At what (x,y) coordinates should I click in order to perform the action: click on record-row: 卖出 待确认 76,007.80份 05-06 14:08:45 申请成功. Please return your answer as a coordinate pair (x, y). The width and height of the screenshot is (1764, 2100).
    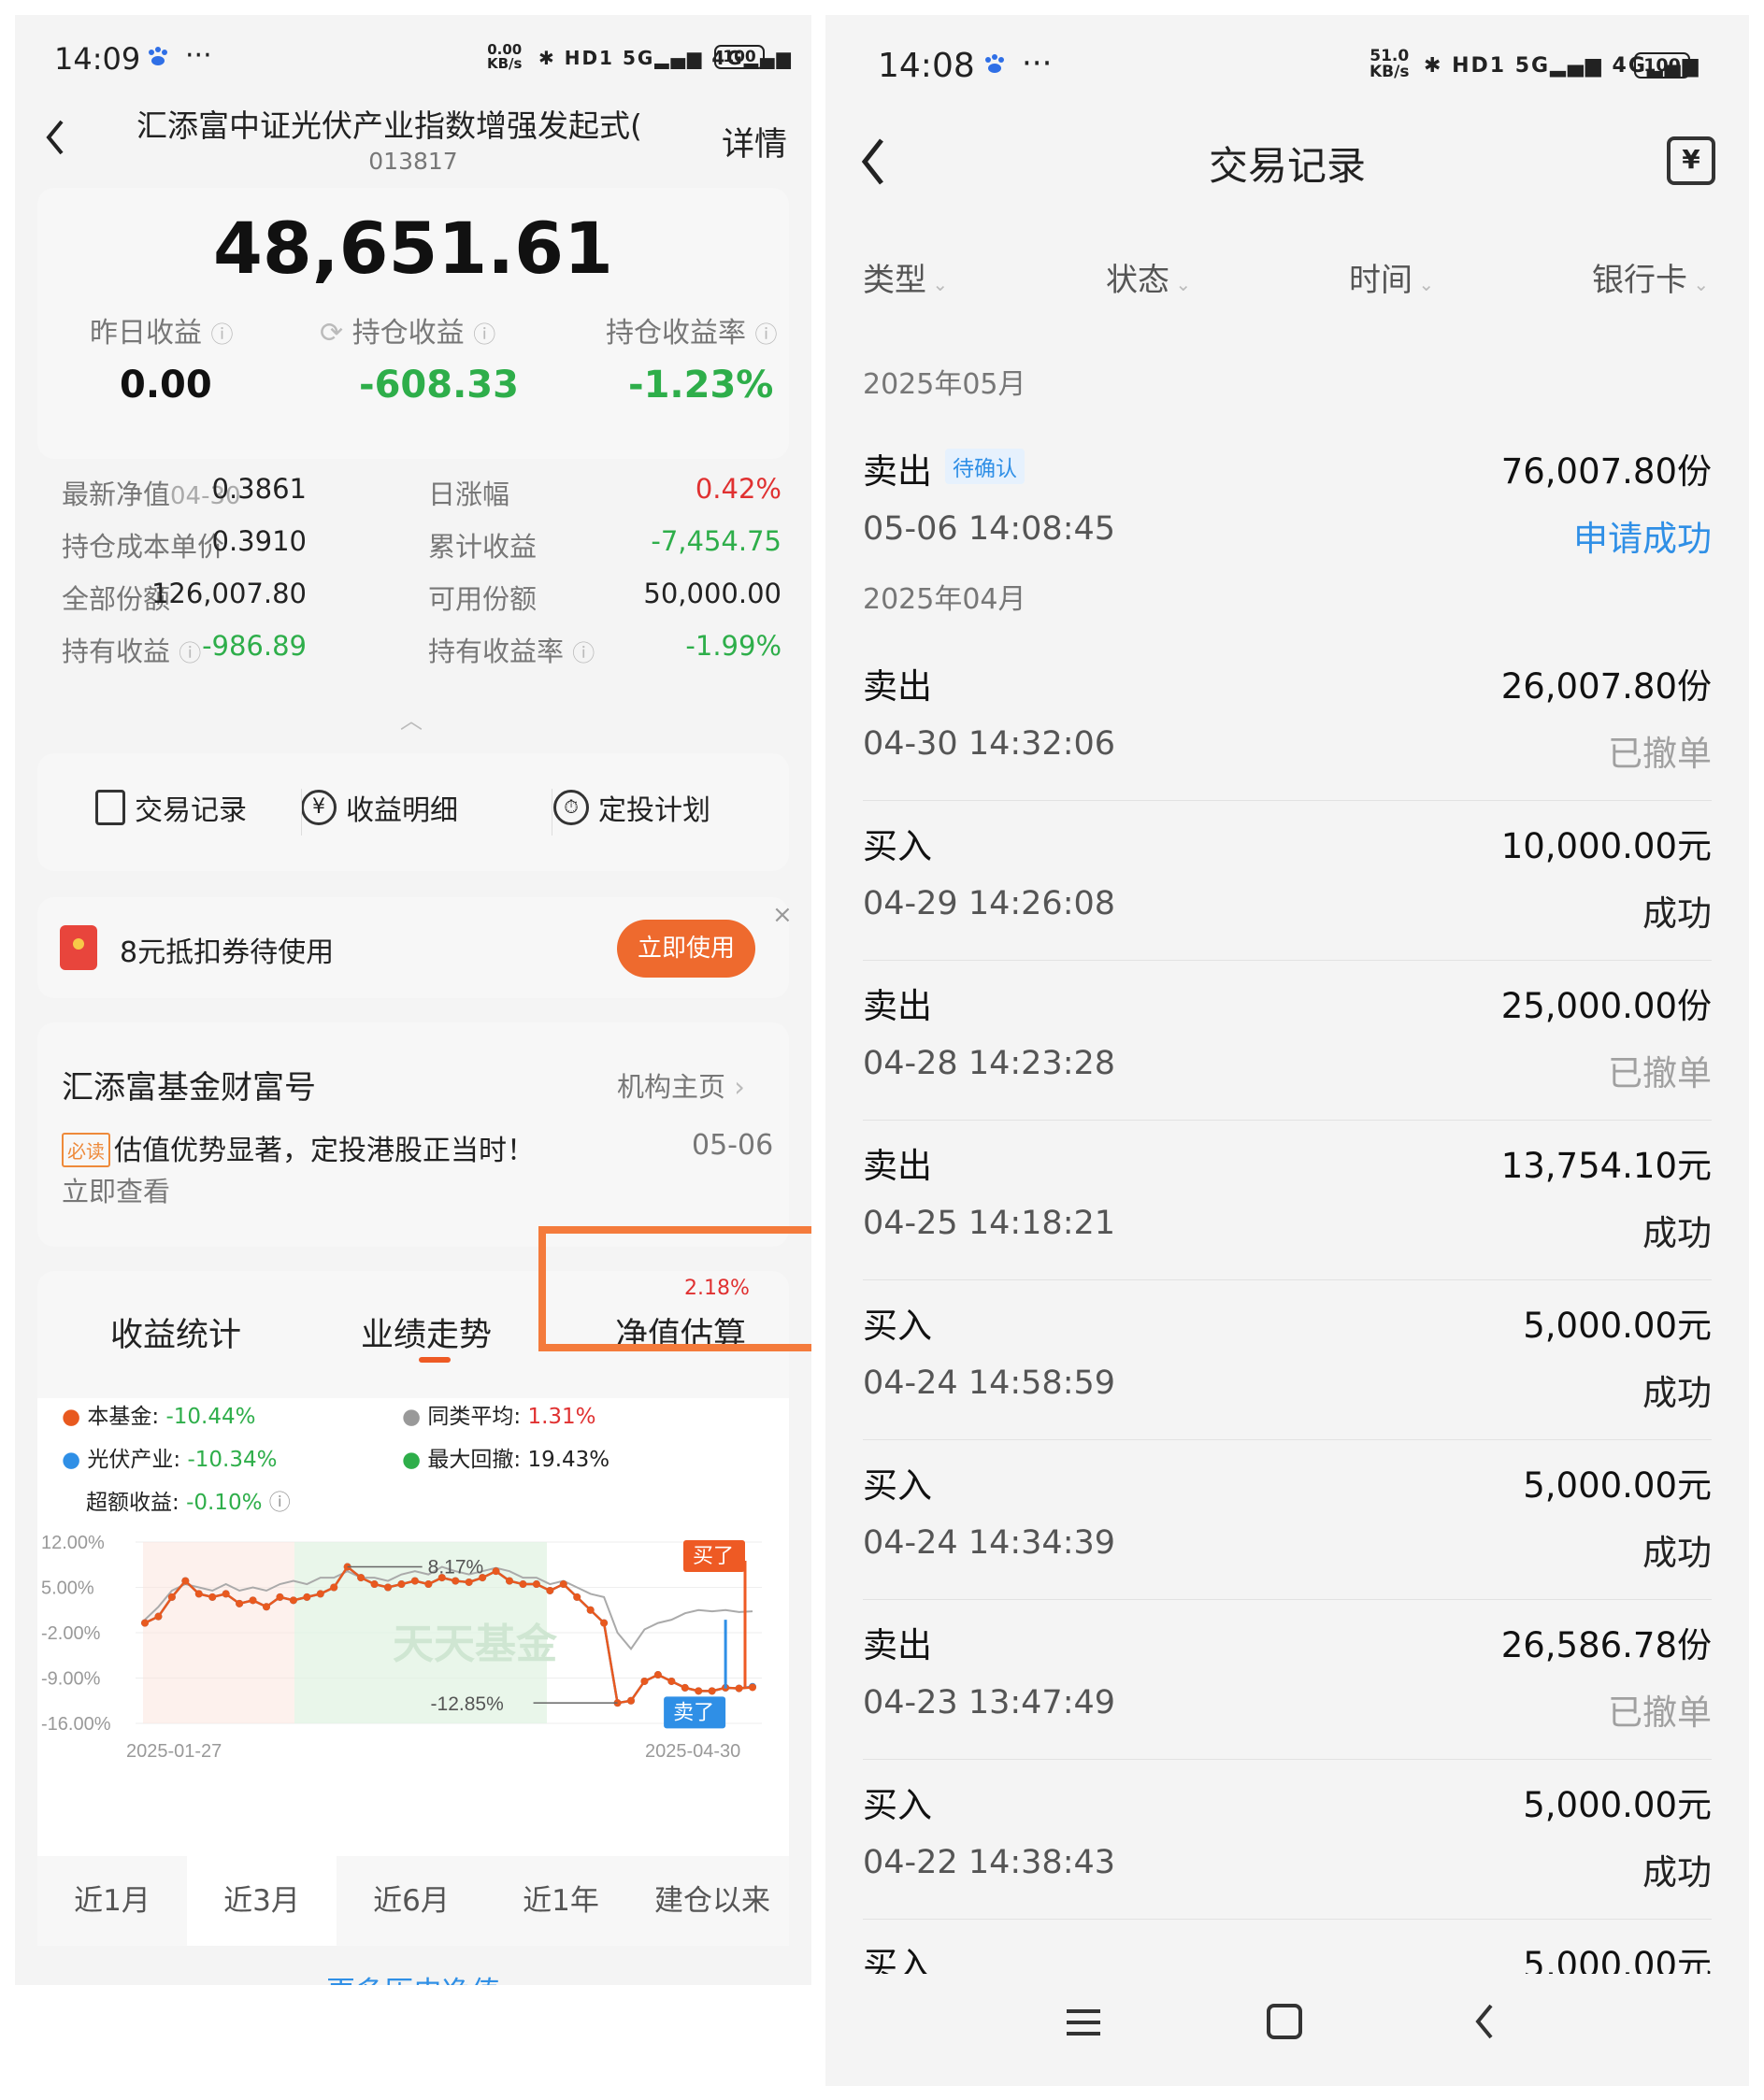
    Looking at the image, I should click on (1287, 505).